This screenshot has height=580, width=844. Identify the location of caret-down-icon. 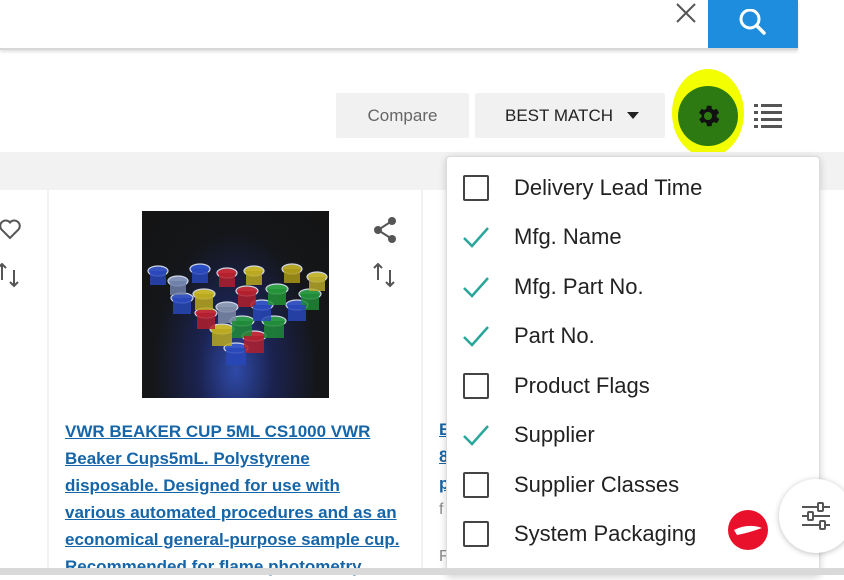
(633, 115).